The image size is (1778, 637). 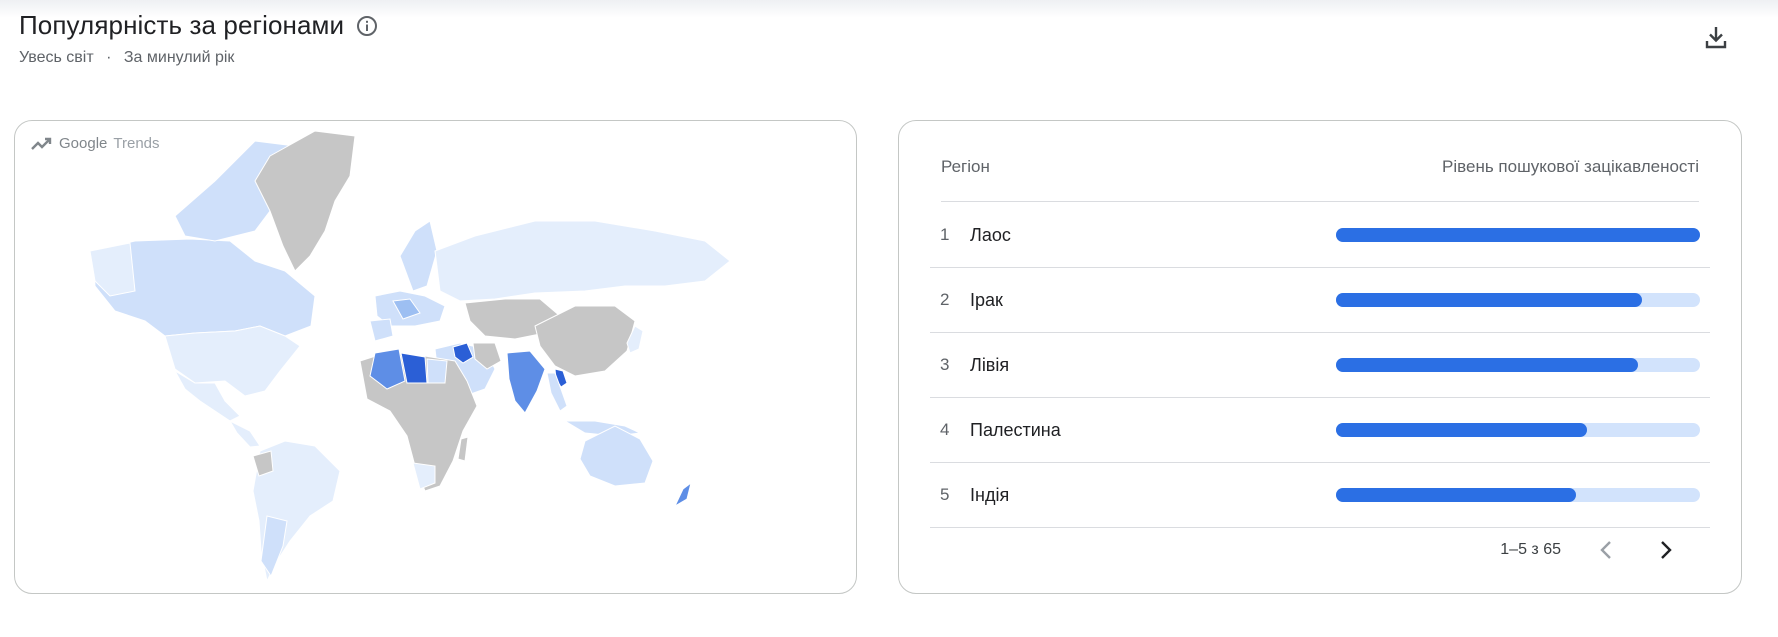 What do you see at coordinates (945, 429) in the screenshot?
I see `row-rank: 4` at bounding box center [945, 429].